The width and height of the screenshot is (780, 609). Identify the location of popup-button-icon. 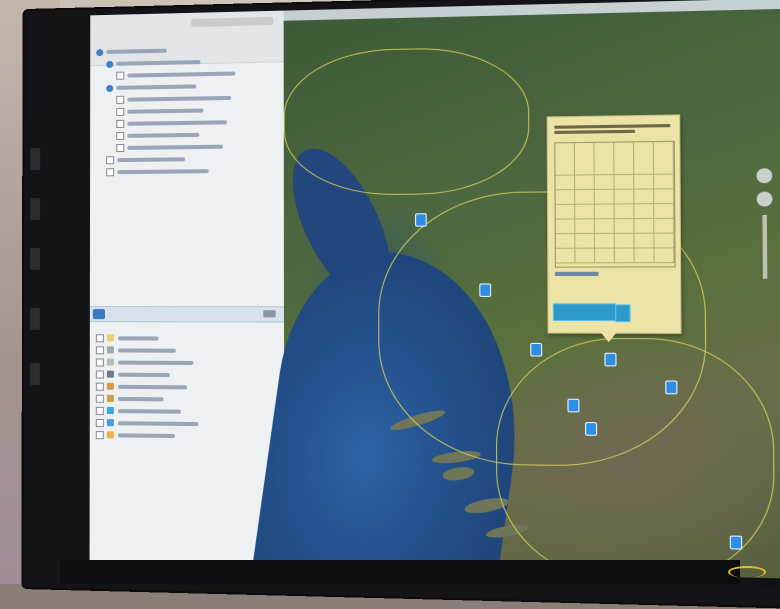
(623, 313).